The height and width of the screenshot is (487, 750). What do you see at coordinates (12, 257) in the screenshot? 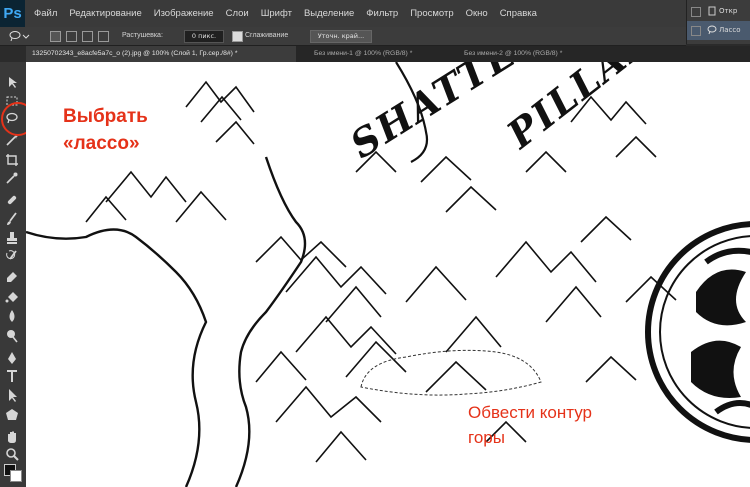
I see `history-brush-icon` at bounding box center [12, 257].